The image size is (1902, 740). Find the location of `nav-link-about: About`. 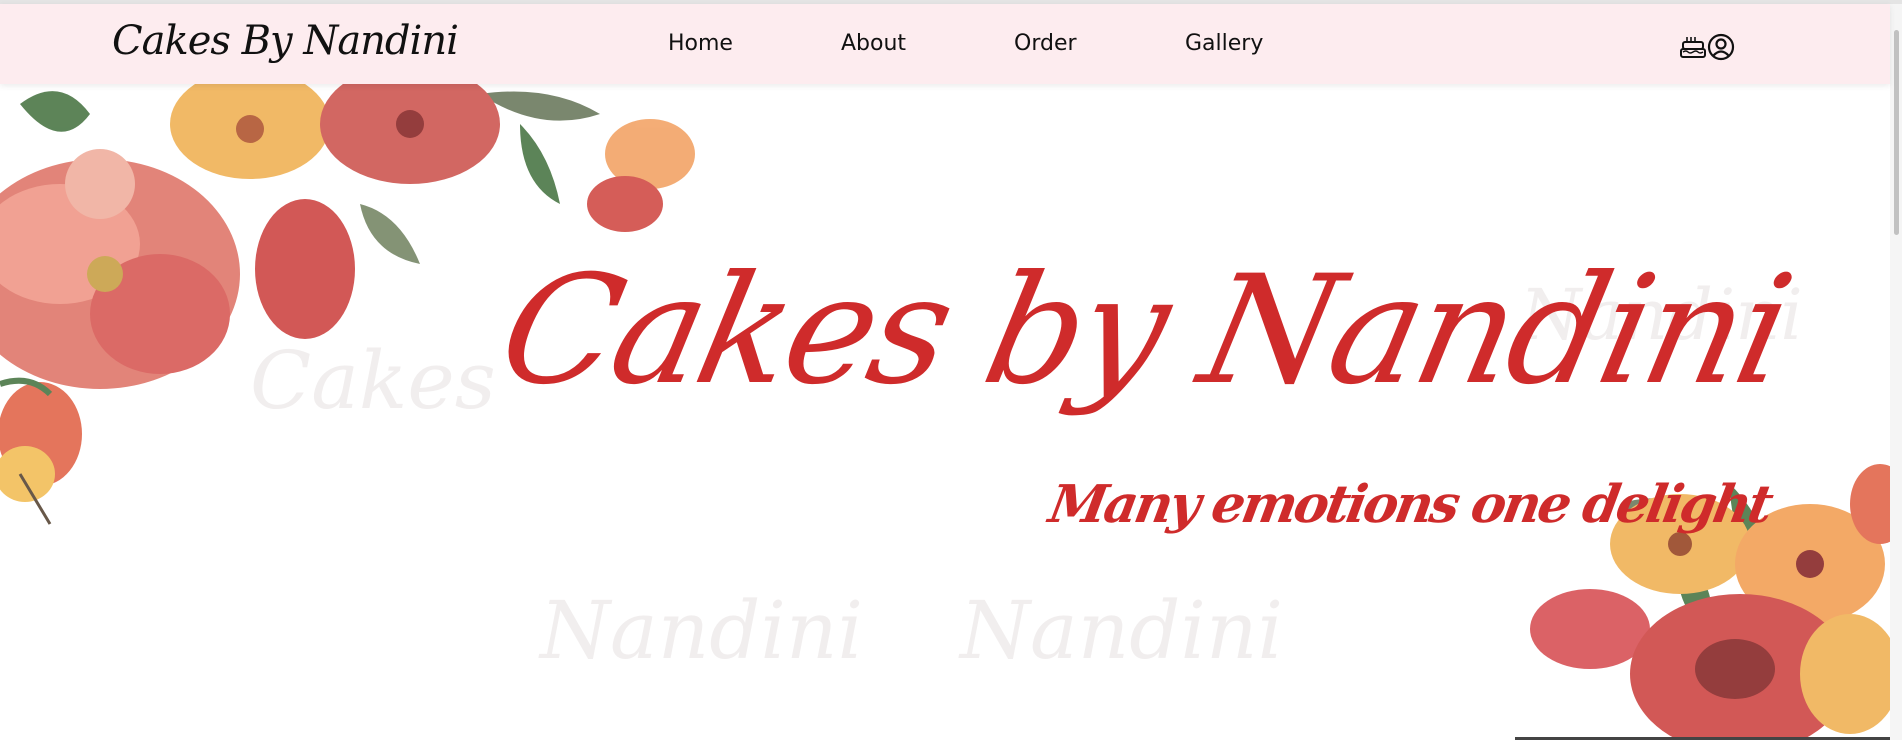

nav-link-about: About is located at coordinates (873, 43).